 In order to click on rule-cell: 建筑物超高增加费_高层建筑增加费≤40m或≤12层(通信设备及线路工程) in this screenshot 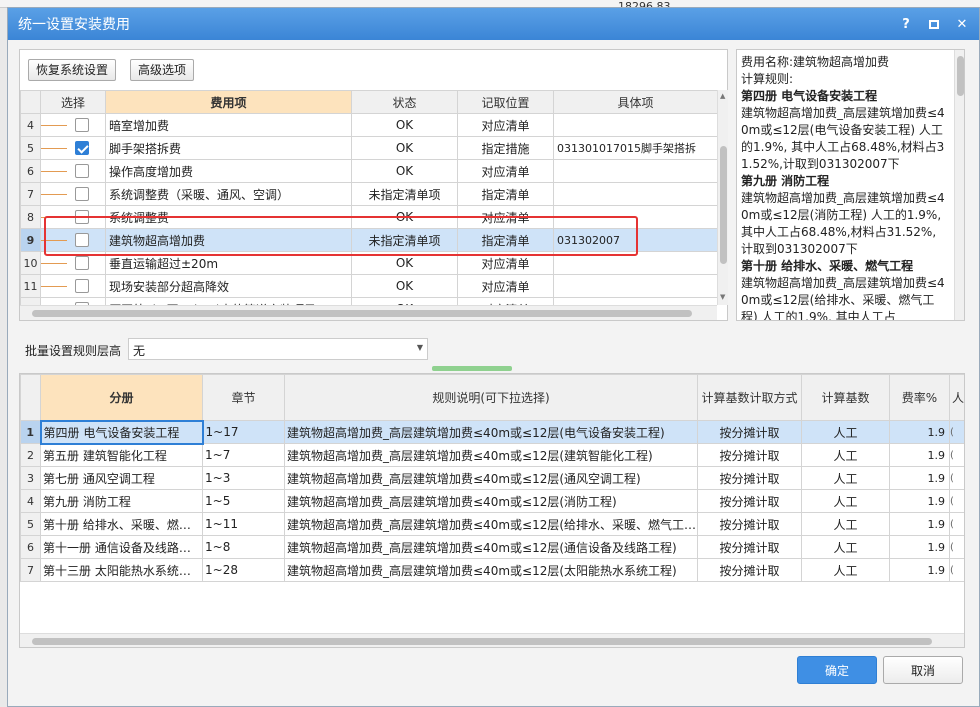, I will do `click(491, 547)`.